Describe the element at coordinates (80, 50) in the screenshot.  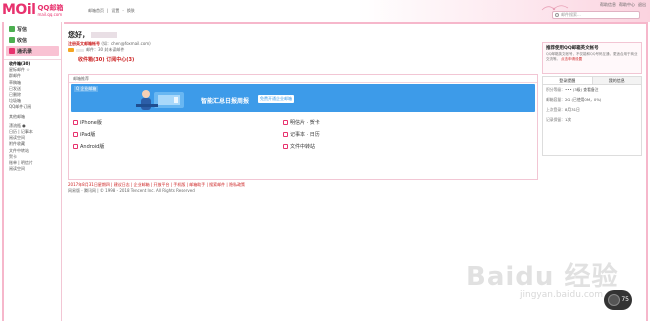
I see `quota-bar` at that location.